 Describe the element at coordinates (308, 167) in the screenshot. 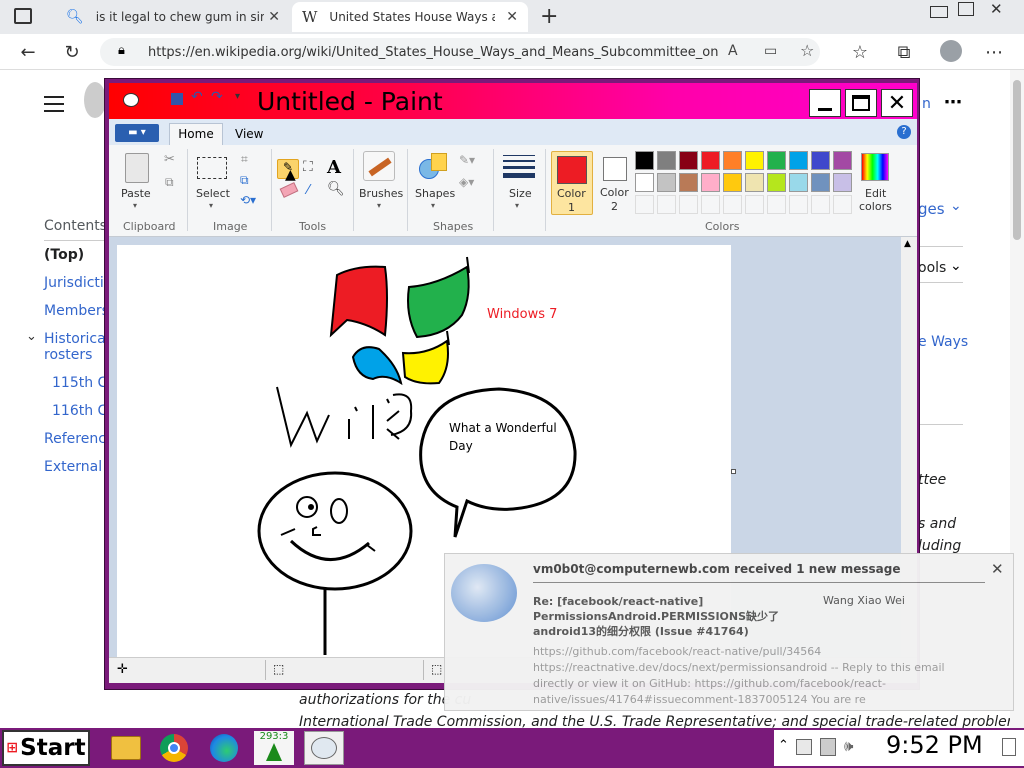

I see `fill-icon: ⛶` at that location.